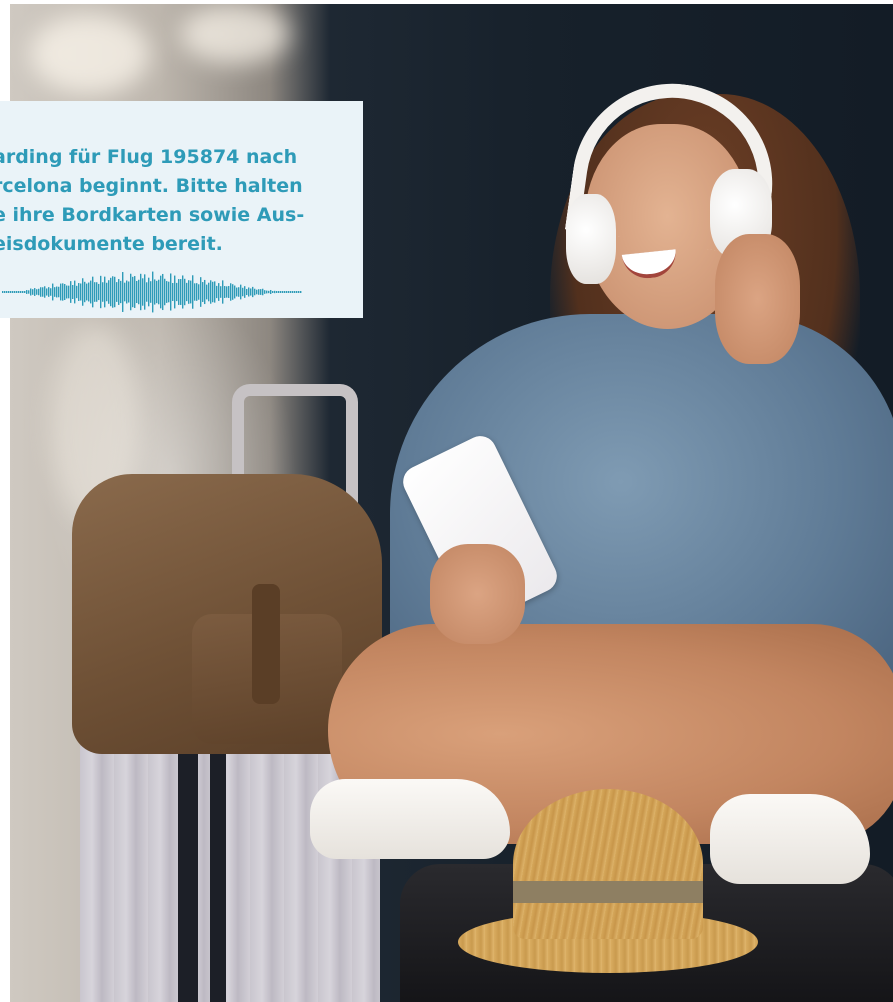 The image size is (893, 1002). I want to click on headphones-cup-left, so click(591, 239).